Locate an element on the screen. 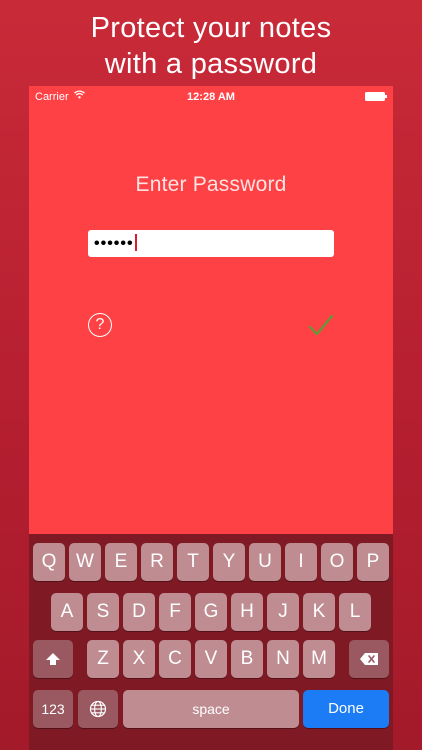 This screenshot has height=750, width=422. key-s: S is located at coordinates (103, 612).